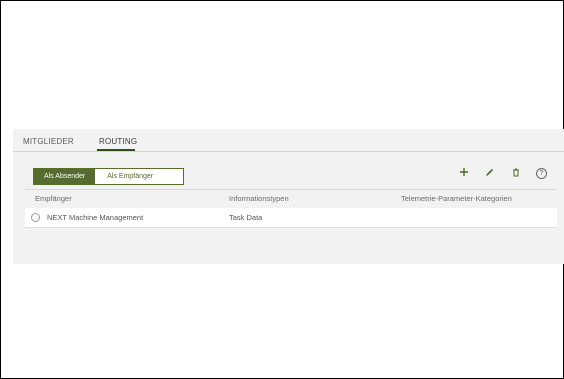 This screenshot has width=564, height=379. I want to click on direction-toggle: Als Absender Als Empfänger, so click(109, 176).